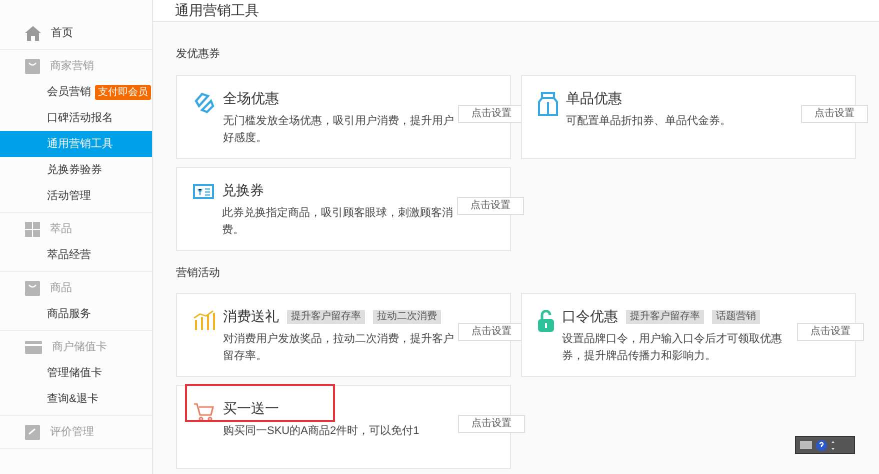 The height and width of the screenshot is (474, 879). I want to click on edit-icon, so click(32, 432).